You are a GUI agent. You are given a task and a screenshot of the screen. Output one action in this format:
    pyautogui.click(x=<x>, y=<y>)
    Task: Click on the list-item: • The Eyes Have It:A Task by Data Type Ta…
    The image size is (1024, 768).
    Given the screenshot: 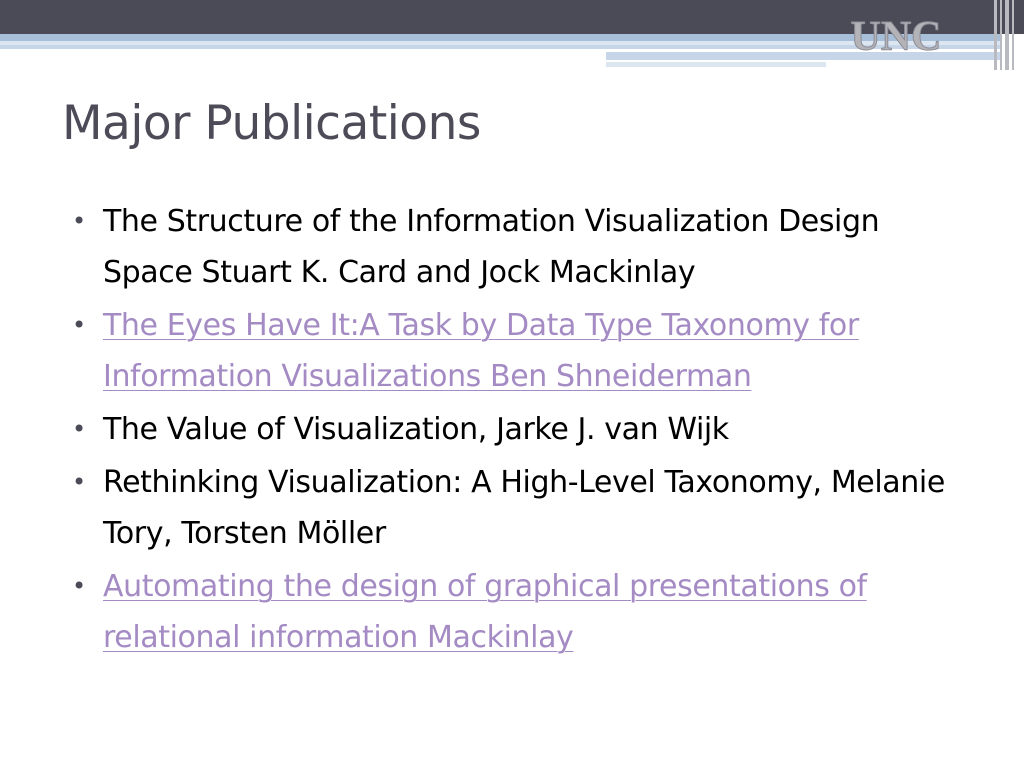 What is the action you would take?
    pyautogui.click(x=522, y=351)
    